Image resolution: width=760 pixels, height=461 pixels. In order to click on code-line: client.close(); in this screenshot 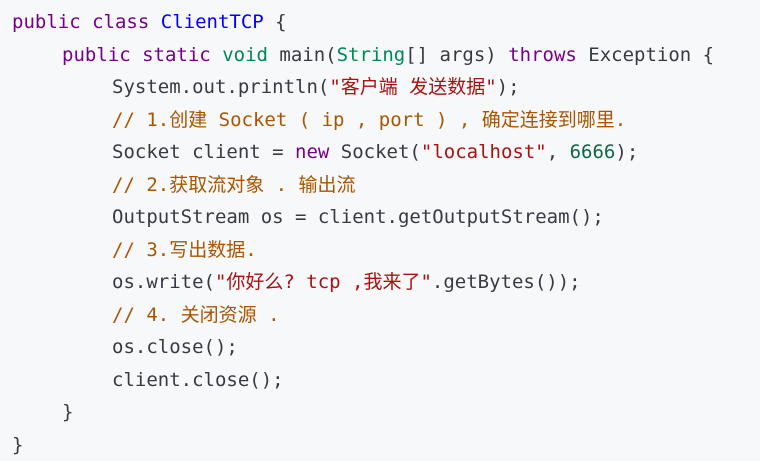, I will do `click(380, 380)`.